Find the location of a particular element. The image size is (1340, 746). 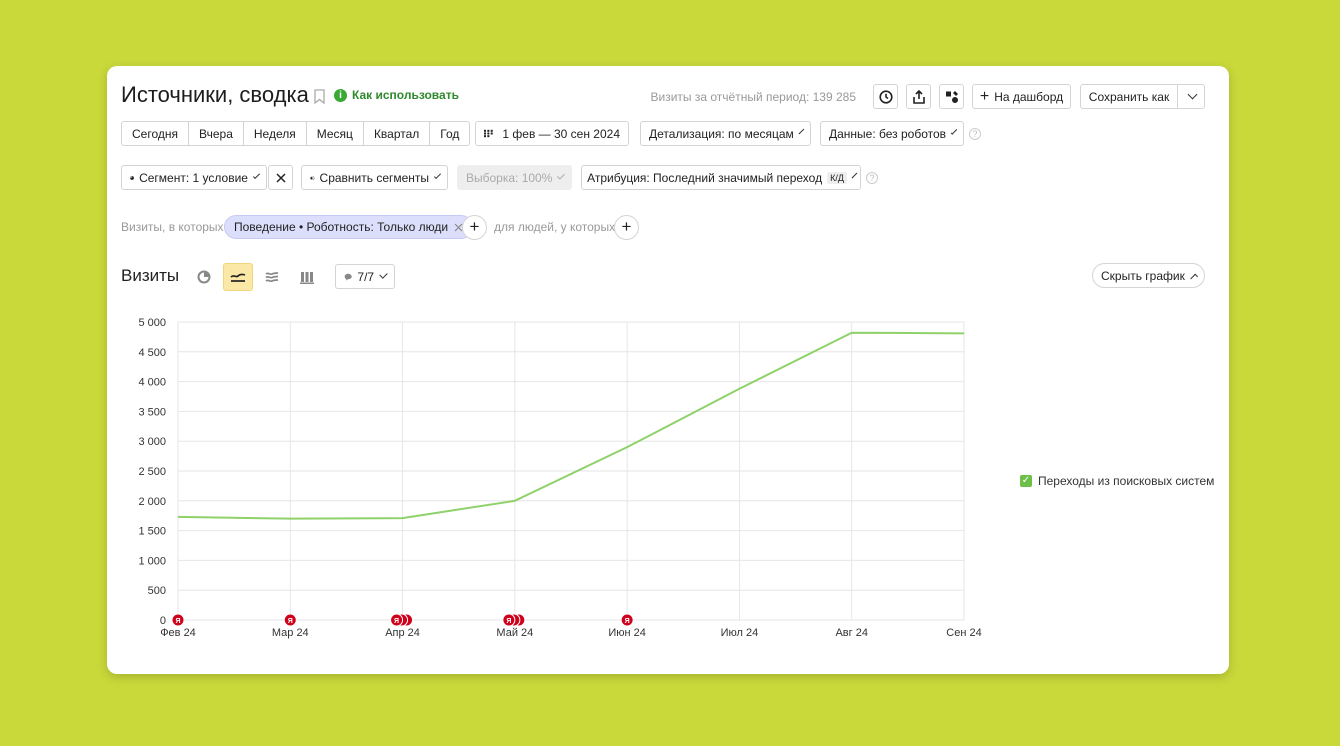

people-filter-label: для людей, у которых is located at coordinates (555, 227).